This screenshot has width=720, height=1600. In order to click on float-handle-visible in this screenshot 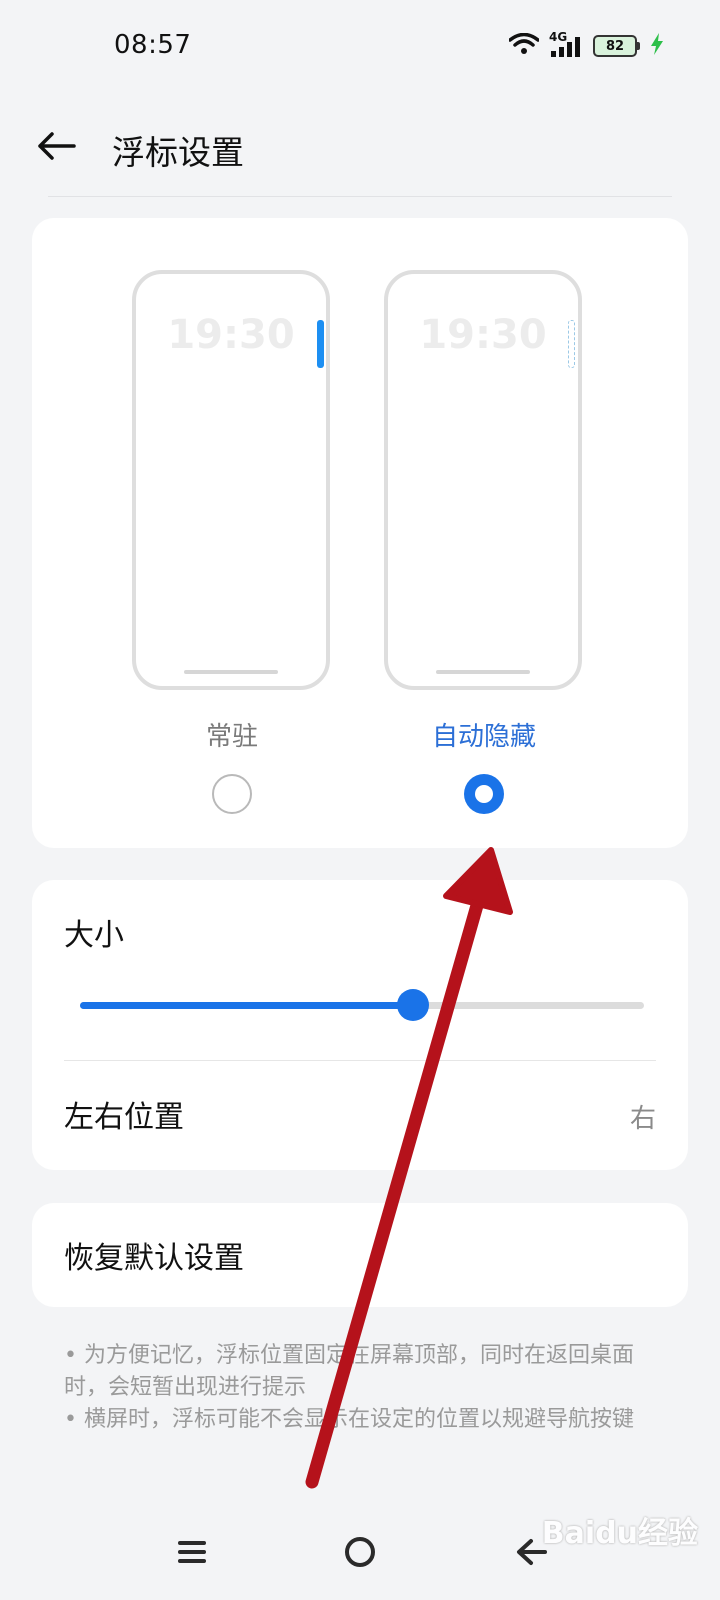, I will do `click(320, 344)`.